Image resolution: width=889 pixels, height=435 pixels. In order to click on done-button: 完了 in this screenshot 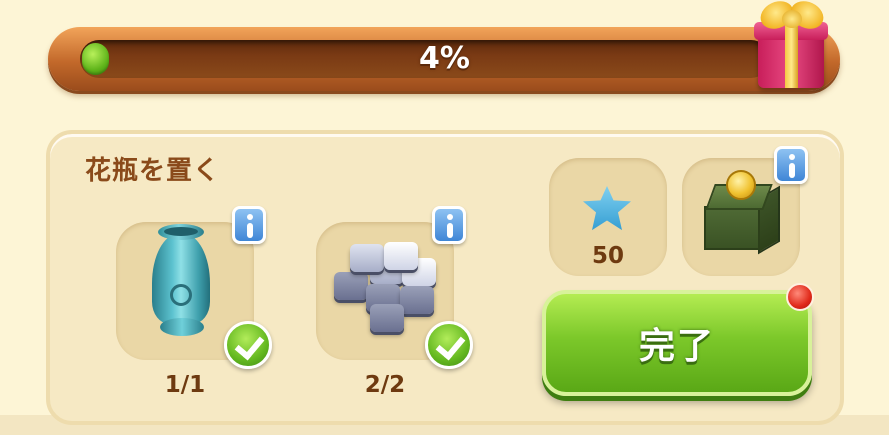, I will do `click(677, 343)`.